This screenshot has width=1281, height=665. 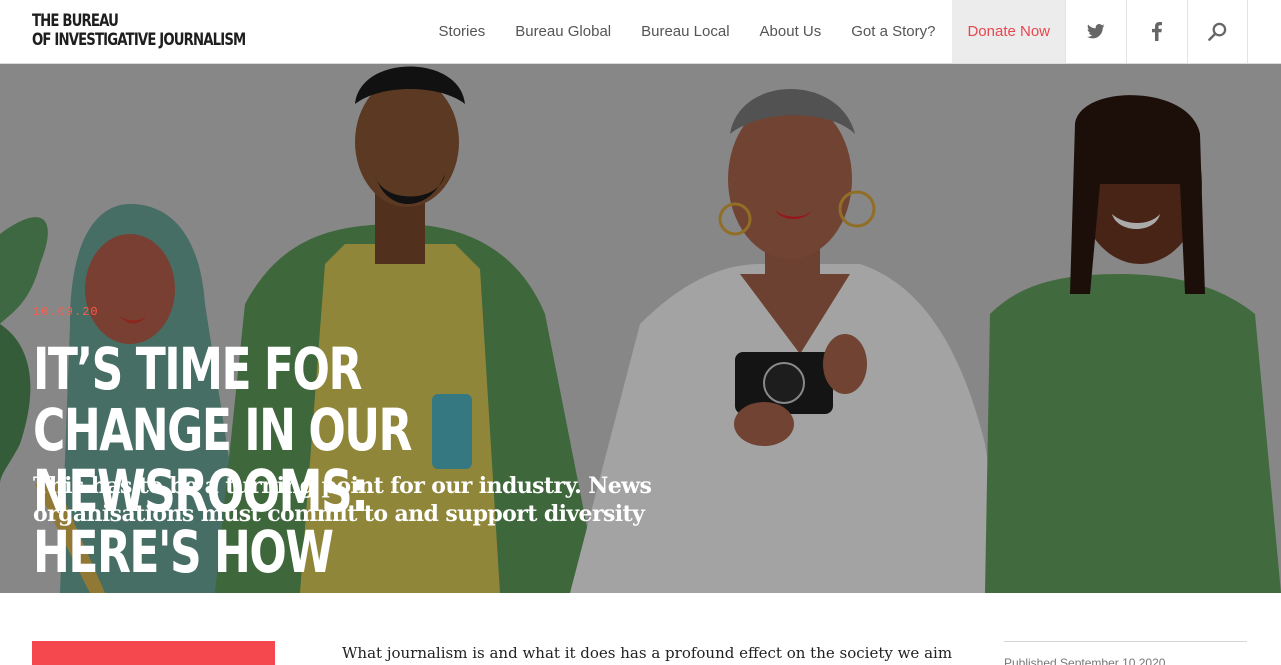 I want to click on nav-got-a-story: Got a Story?, so click(x=893, y=31).